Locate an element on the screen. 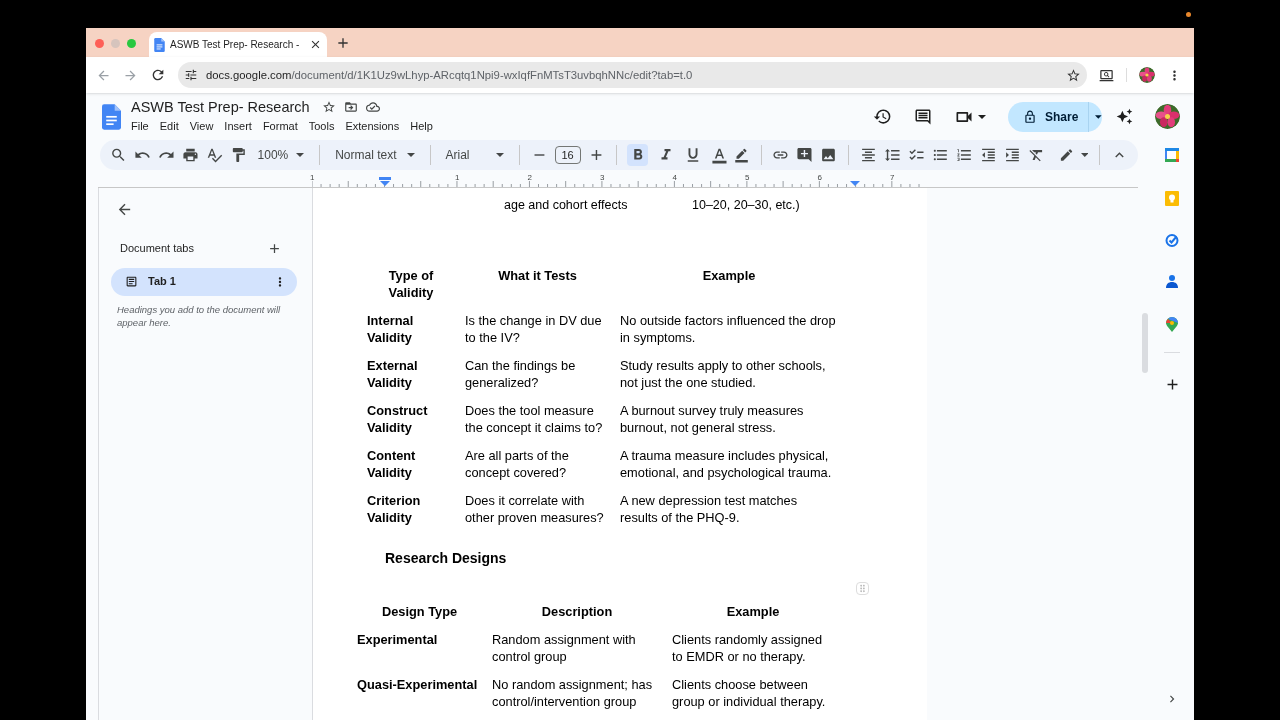  table-cell-text: Quasi-Experimental is located at coordinates (418, 684).